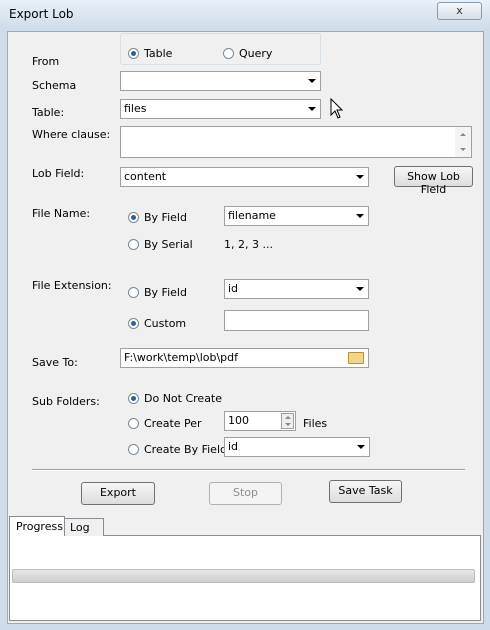  I want to click on files-suffix-label: Files, so click(315, 423).